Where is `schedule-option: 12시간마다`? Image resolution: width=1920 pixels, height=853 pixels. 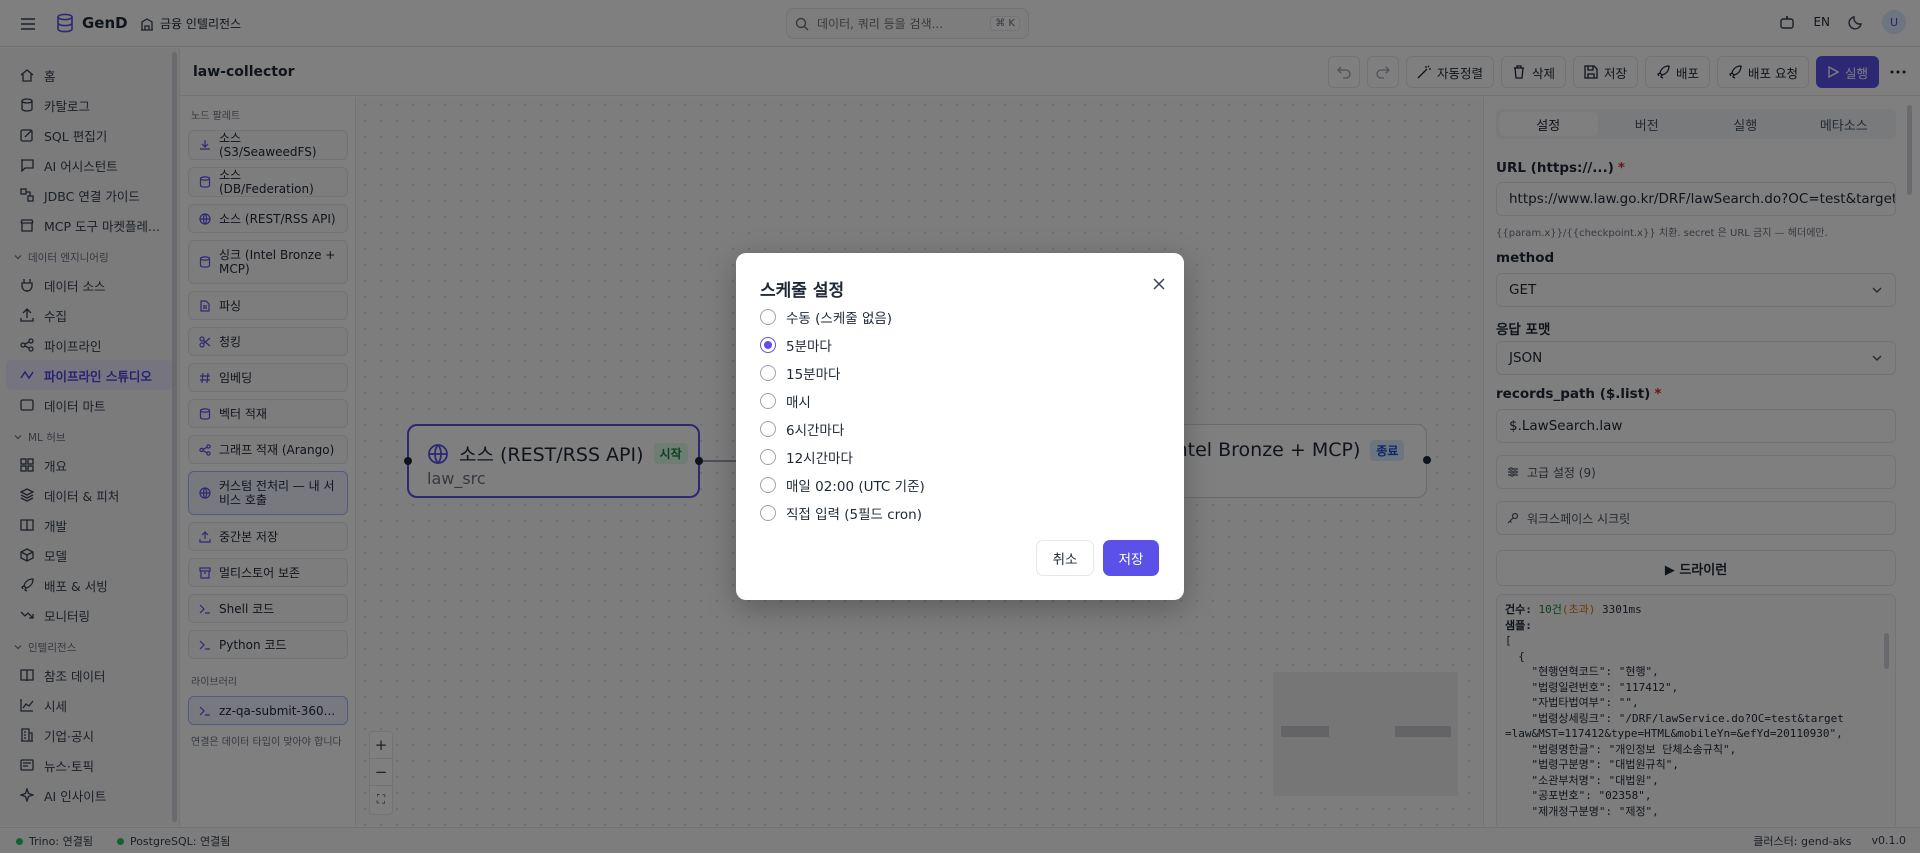 schedule-option: 12시간마다 is located at coordinates (842, 457).